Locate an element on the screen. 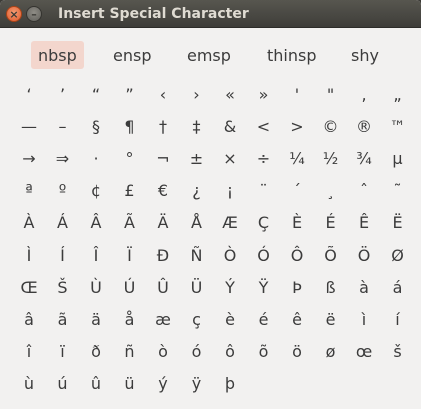 This screenshot has height=409, width=421. character-button: § is located at coordinates (96, 126).